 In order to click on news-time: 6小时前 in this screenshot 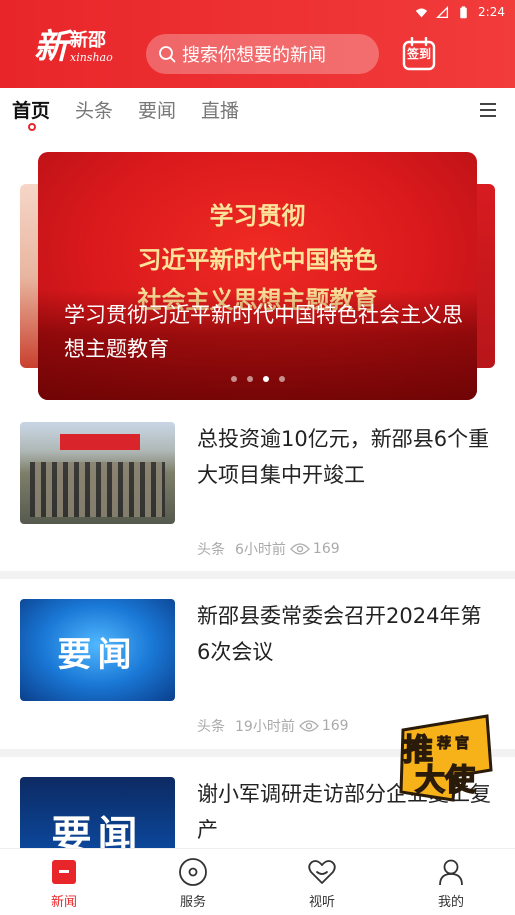, I will do `click(260, 550)`.